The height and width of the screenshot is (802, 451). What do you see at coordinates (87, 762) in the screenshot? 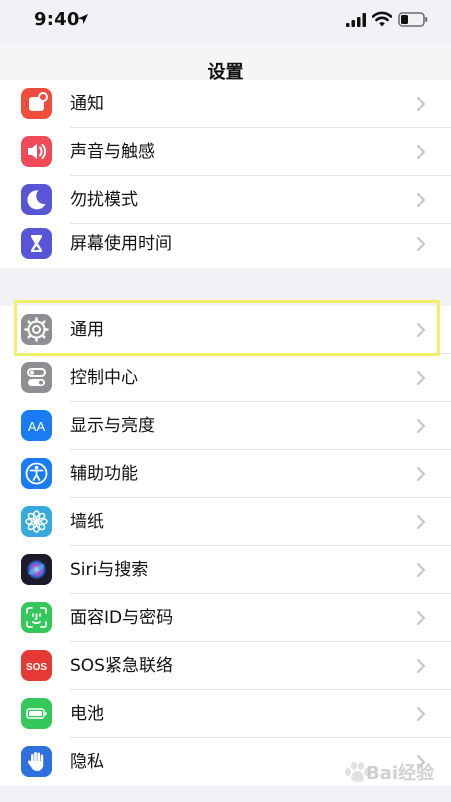
I see `settings-row-label: 隐私` at bounding box center [87, 762].